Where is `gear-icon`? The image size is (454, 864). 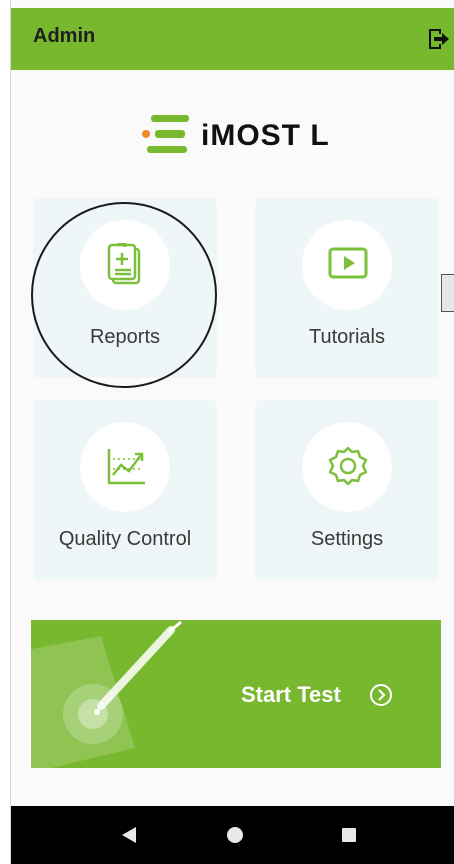
gear-icon is located at coordinates (348, 466).